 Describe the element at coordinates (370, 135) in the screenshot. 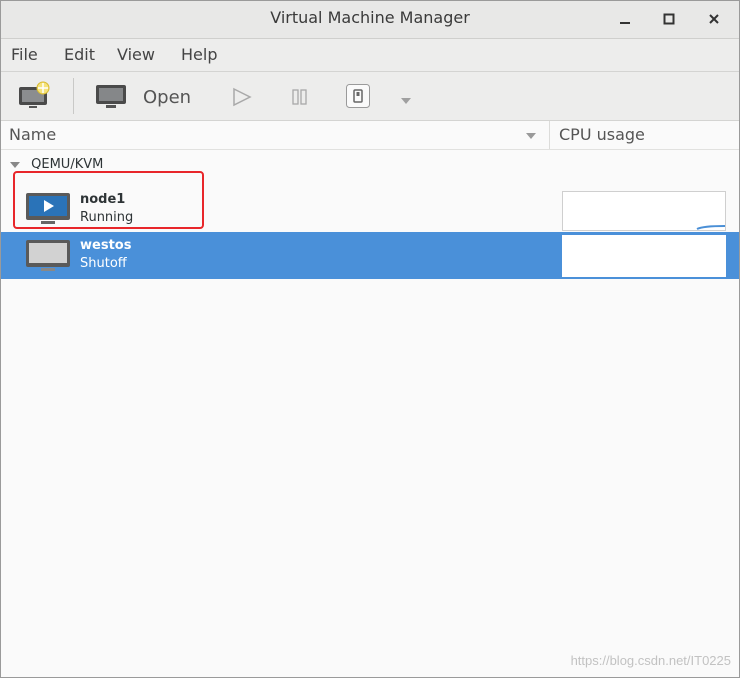

I see `list-header: Name CPU usage` at that location.